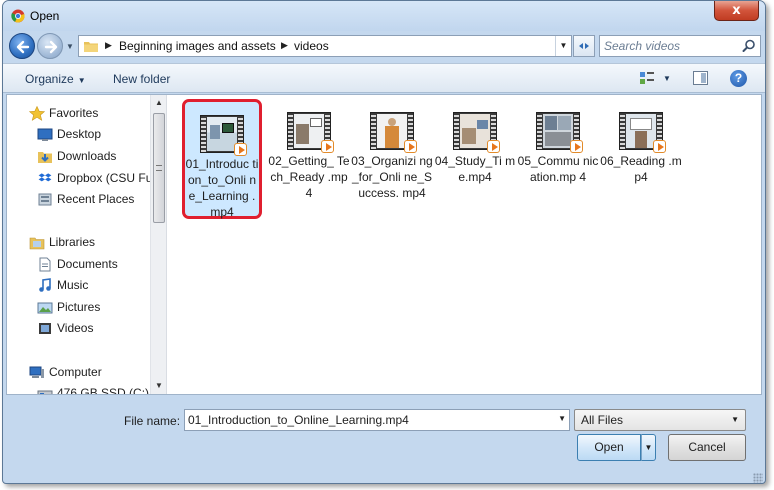  What do you see at coordinates (475, 169) in the screenshot?
I see `file-name: 04_Study_Ti me.mp4` at bounding box center [475, 169].